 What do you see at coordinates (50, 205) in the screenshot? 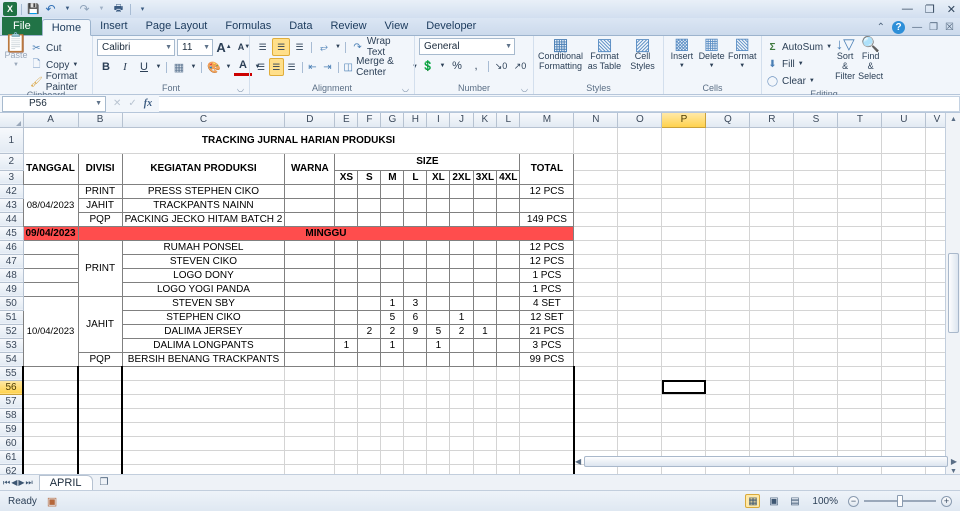
I see `grid-cell-A: 08/04/2023` at bounding box center [50, 205].